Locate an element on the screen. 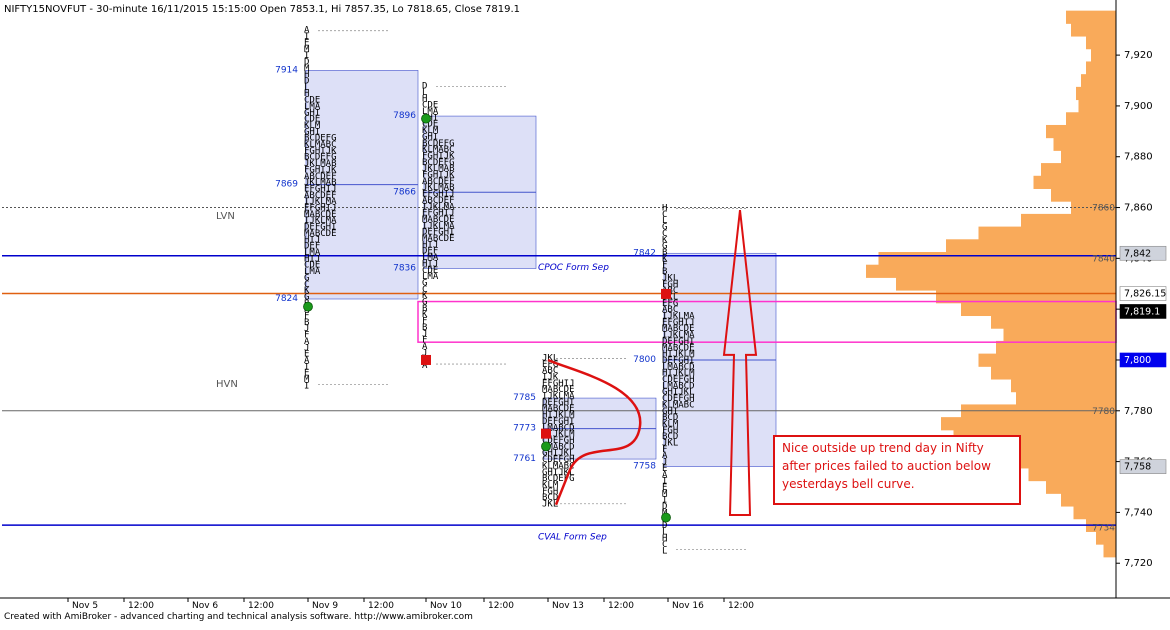  line-value-label: 7840 is located at coordinates (1103, 259).